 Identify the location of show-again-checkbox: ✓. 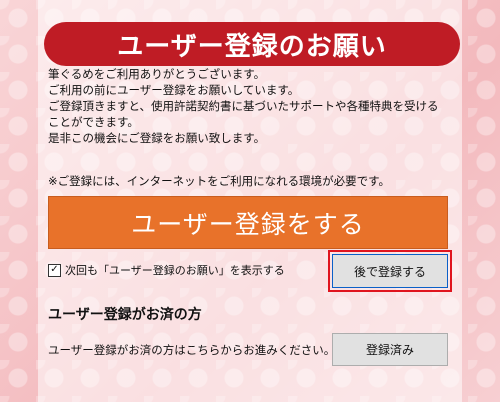
(54, 270).